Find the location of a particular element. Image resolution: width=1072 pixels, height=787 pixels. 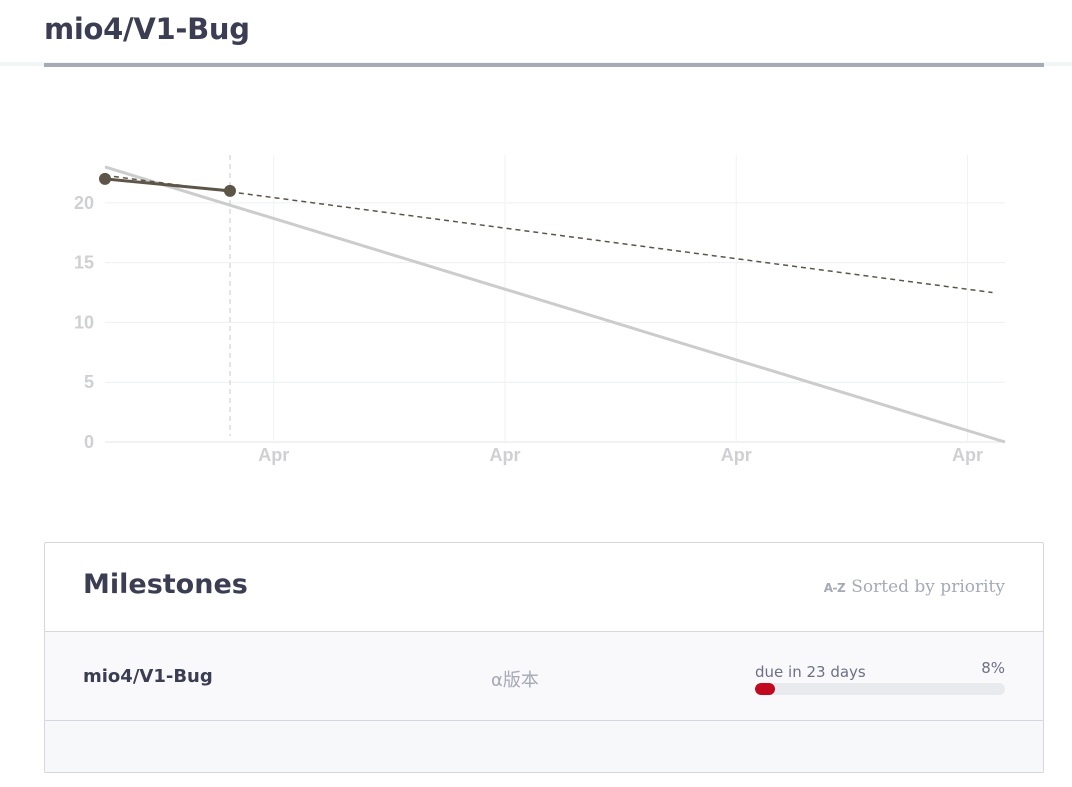

milestone-name-link: mio4/V1-Bug is located at coordinates (148, 676).